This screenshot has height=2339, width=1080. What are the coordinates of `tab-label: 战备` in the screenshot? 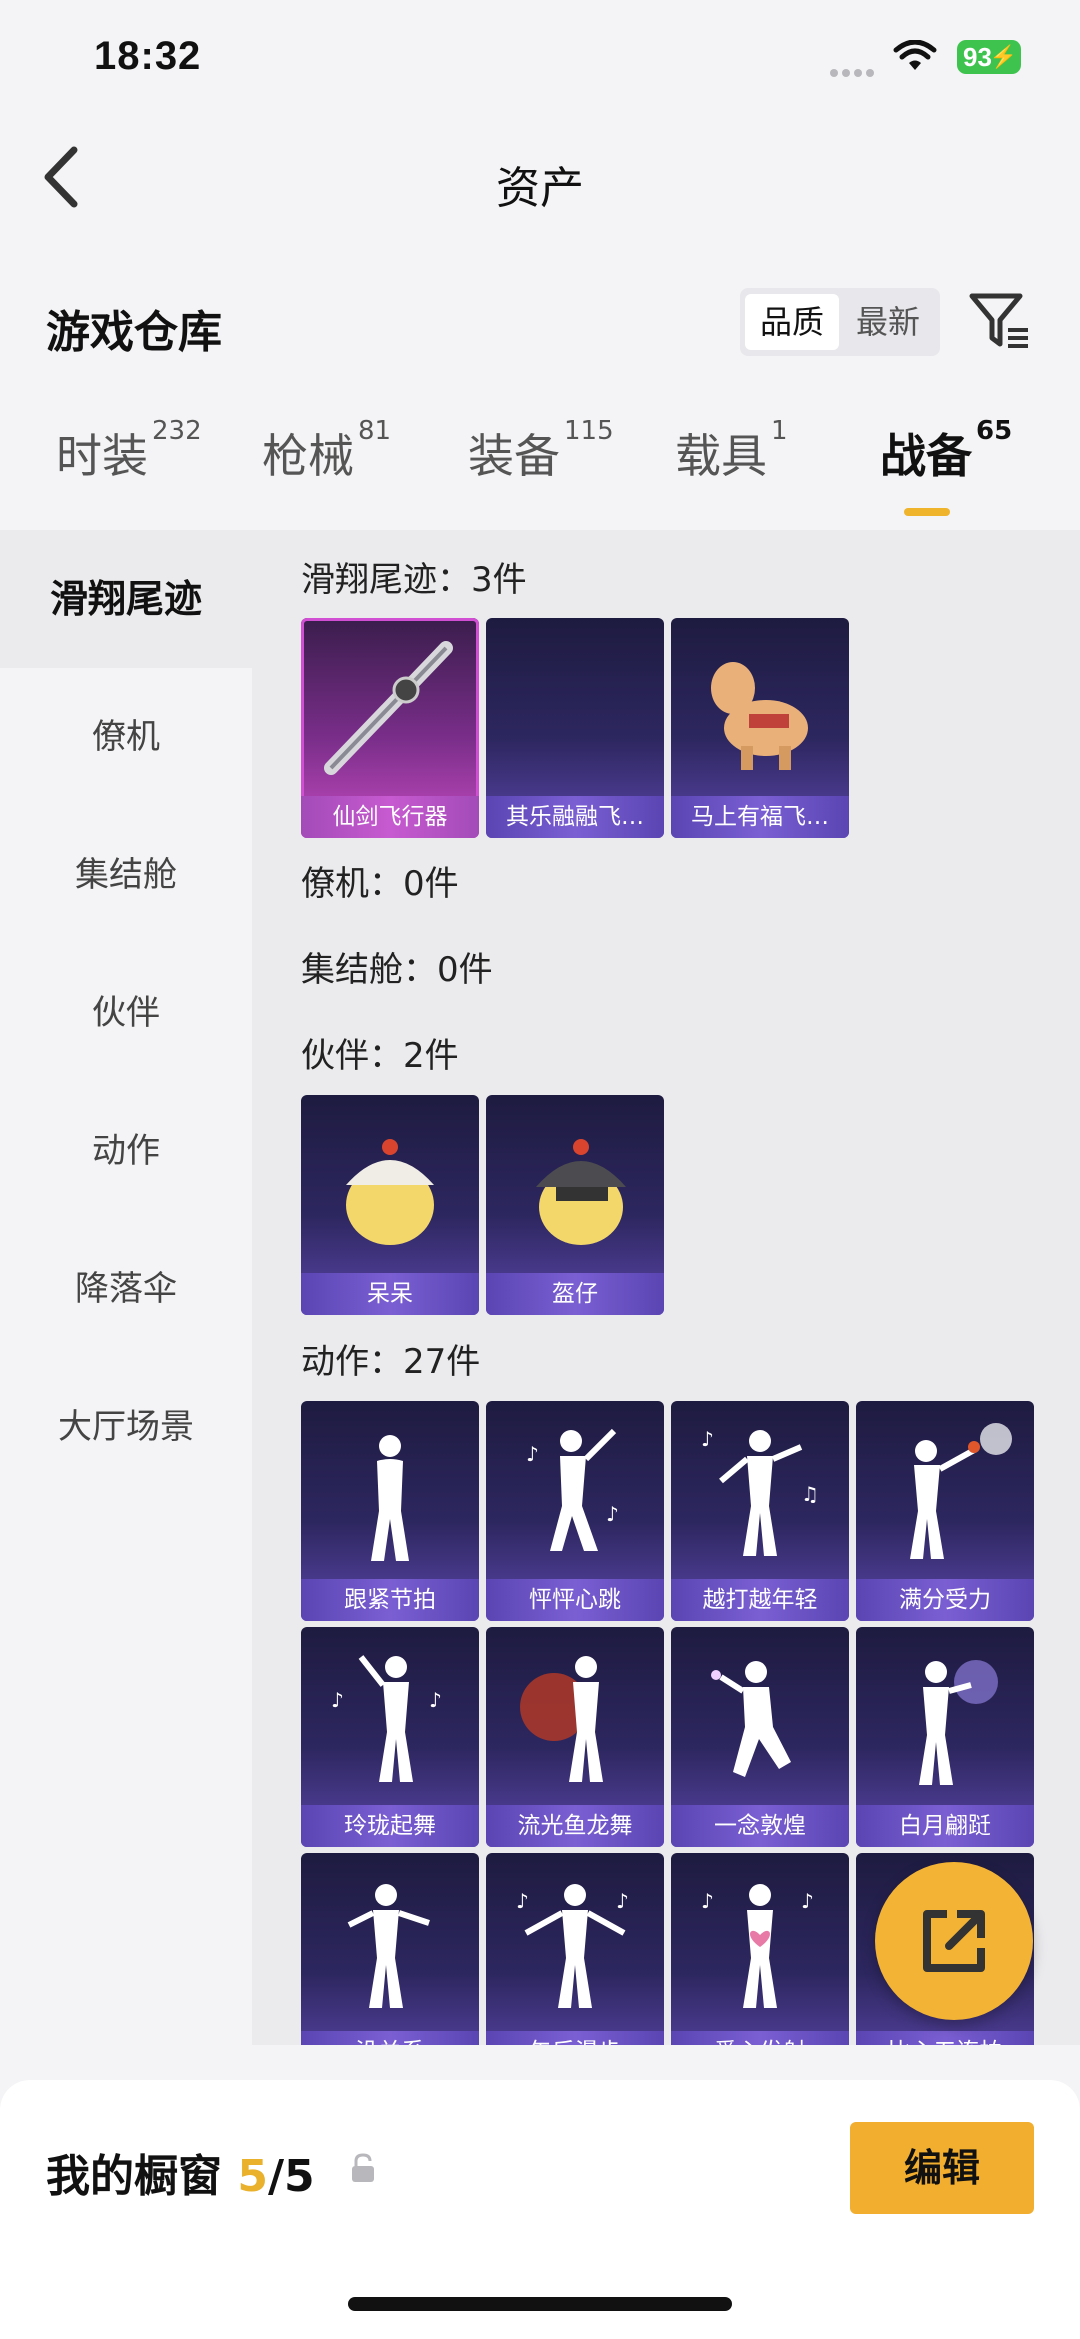 It's located at (926, 456).